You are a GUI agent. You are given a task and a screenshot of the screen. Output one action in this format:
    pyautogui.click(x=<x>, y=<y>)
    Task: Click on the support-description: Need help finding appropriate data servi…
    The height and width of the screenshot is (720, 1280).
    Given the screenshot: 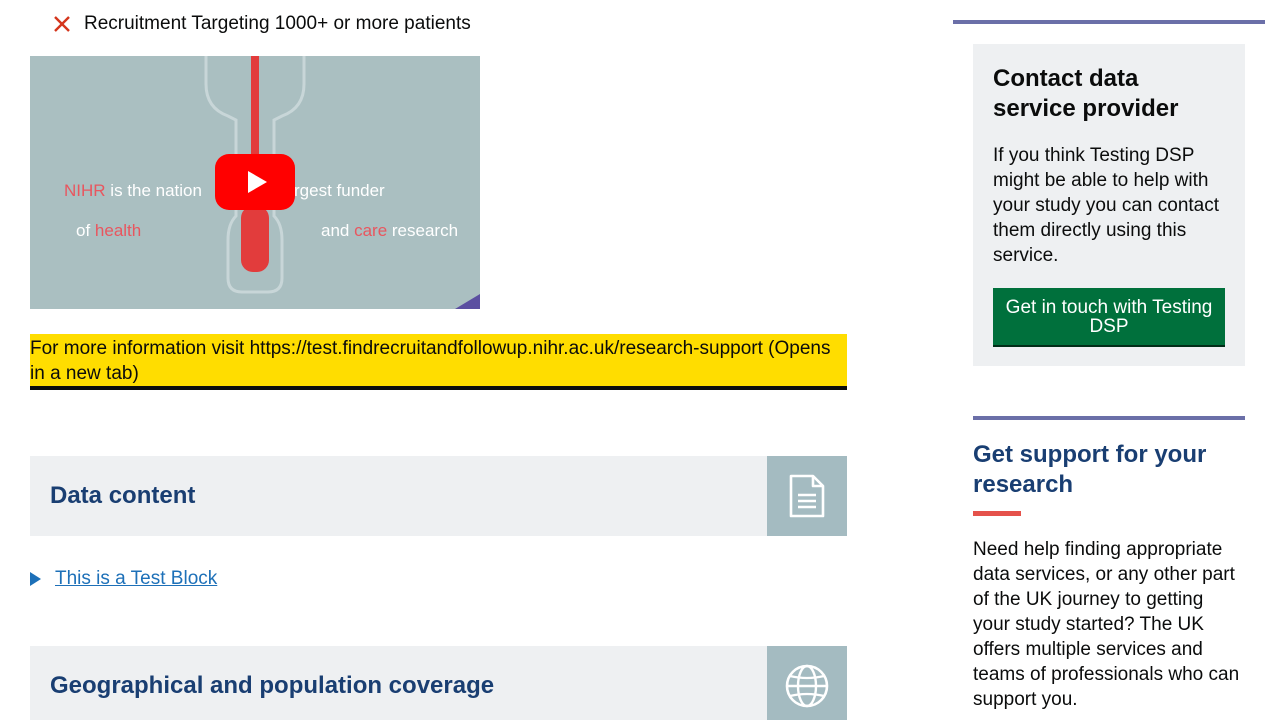 What is the action you would take?
    pyautogui.click(x=1106, y=624)
    